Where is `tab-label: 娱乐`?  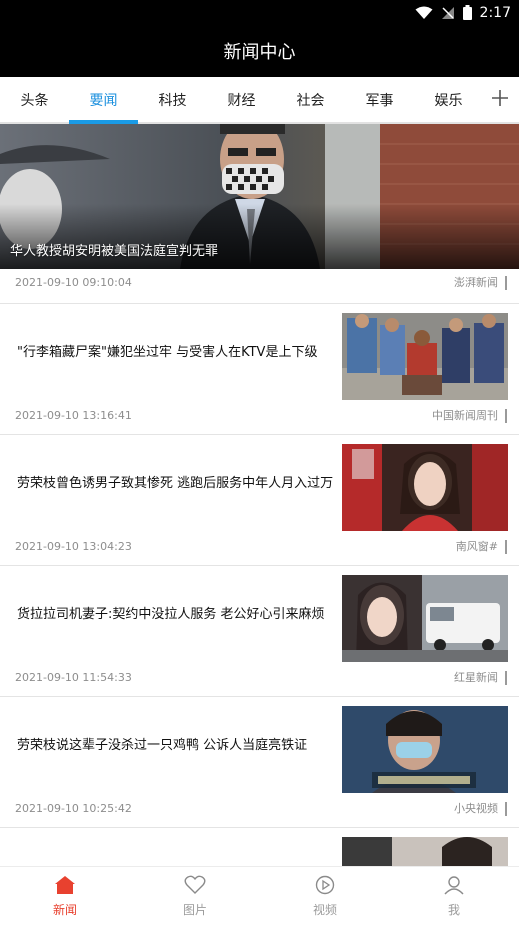 tab-label: 娱乐 is located at coordinates (448, 100).